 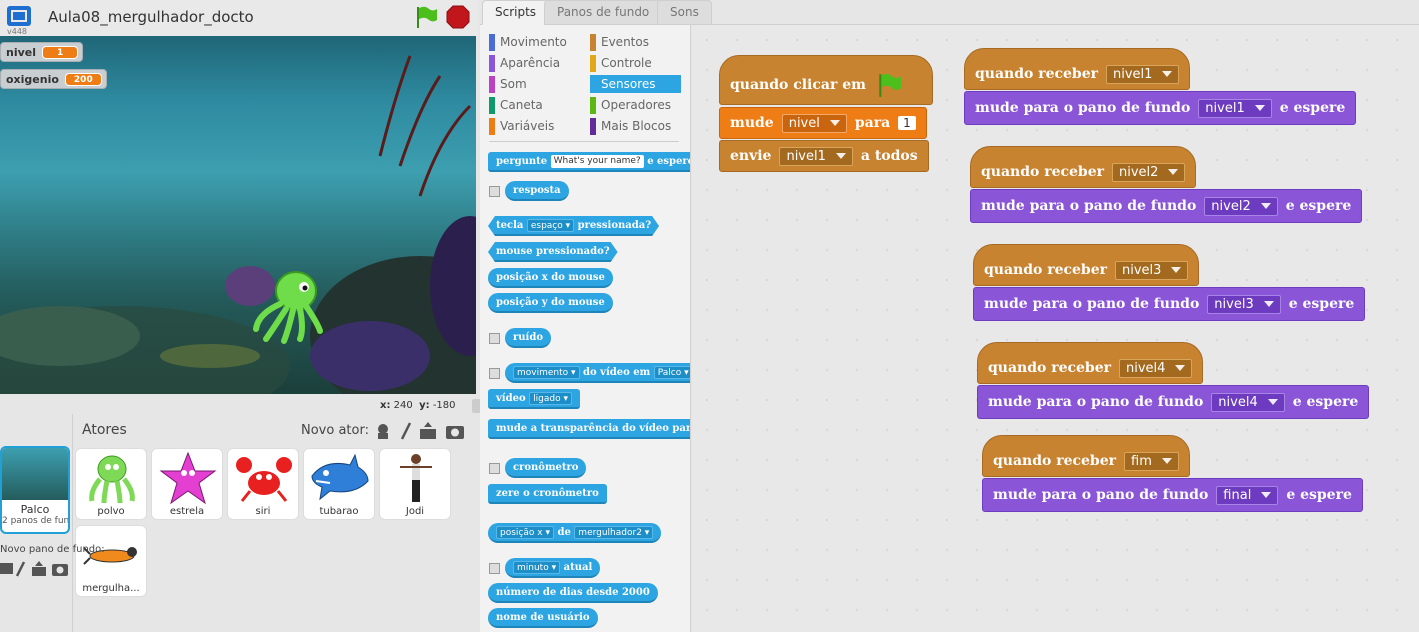 I want to click on editor-tabs: Scripts Panos de fundo Sons, so click(x=949, y=12).